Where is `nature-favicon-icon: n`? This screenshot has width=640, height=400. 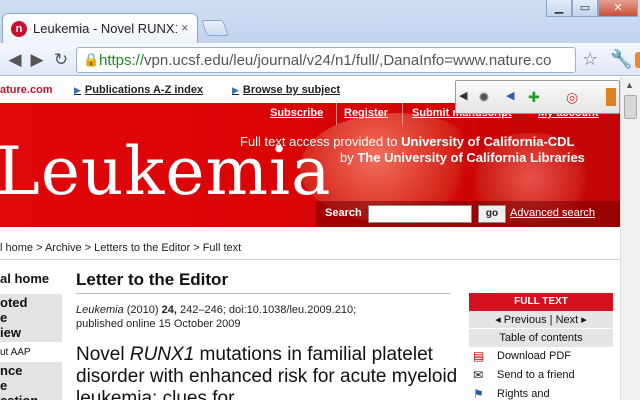
nature-favicon-icon: n is located at coordinates (19, 29).